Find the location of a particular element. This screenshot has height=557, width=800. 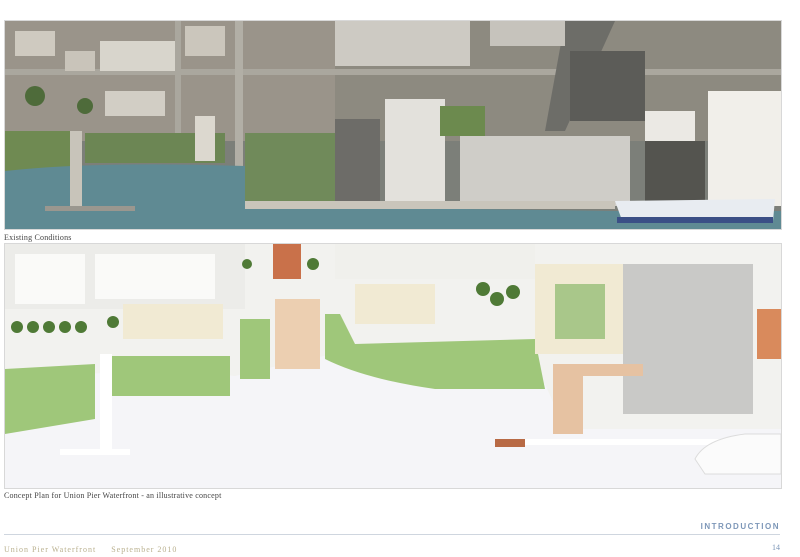

footer-project-info: Union Pier Waterfront September 2010 is located at coordinates (96, 549).